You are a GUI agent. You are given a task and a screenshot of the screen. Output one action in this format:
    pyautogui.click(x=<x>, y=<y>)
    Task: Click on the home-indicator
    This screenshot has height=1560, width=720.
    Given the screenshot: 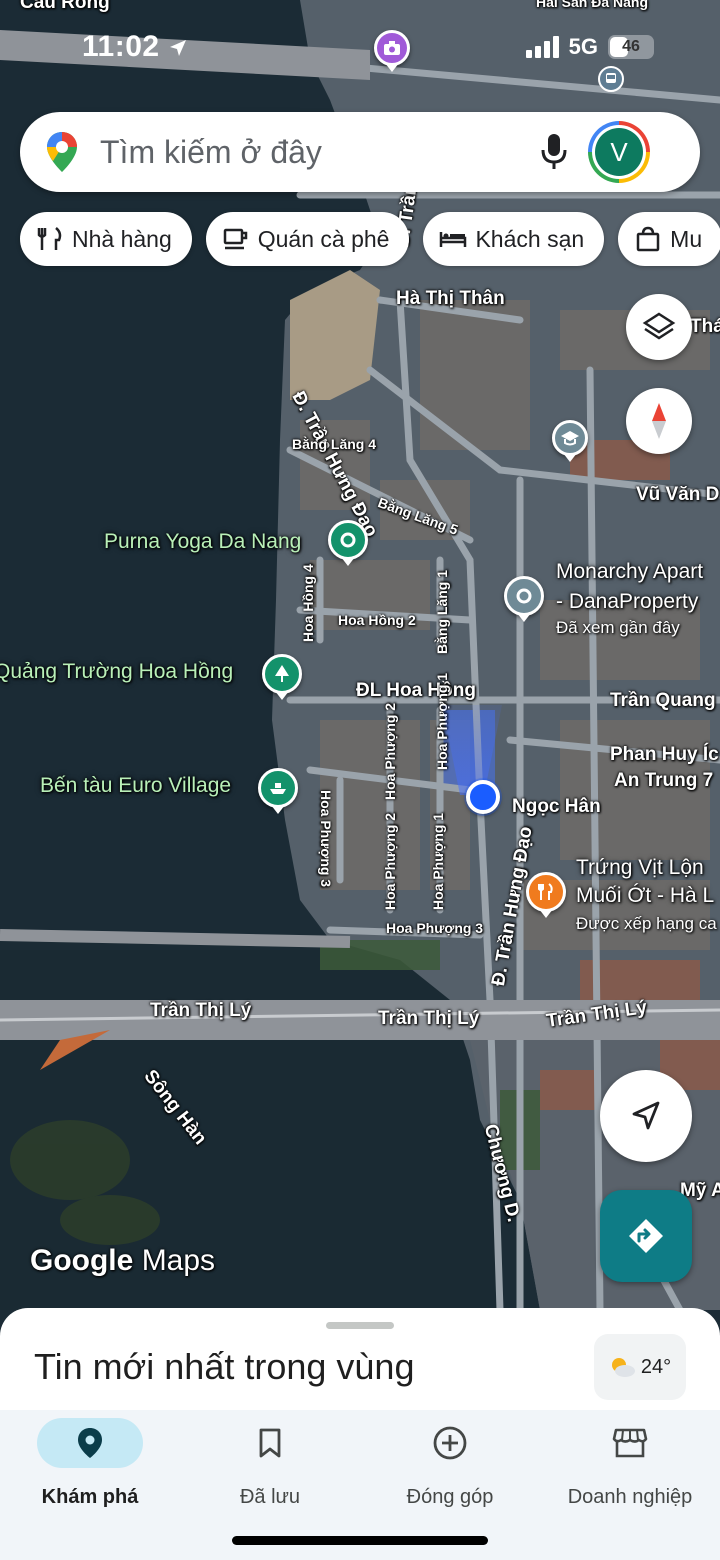 What is the action you would take?
    pyautogui.click(x=360, y=1540)
    